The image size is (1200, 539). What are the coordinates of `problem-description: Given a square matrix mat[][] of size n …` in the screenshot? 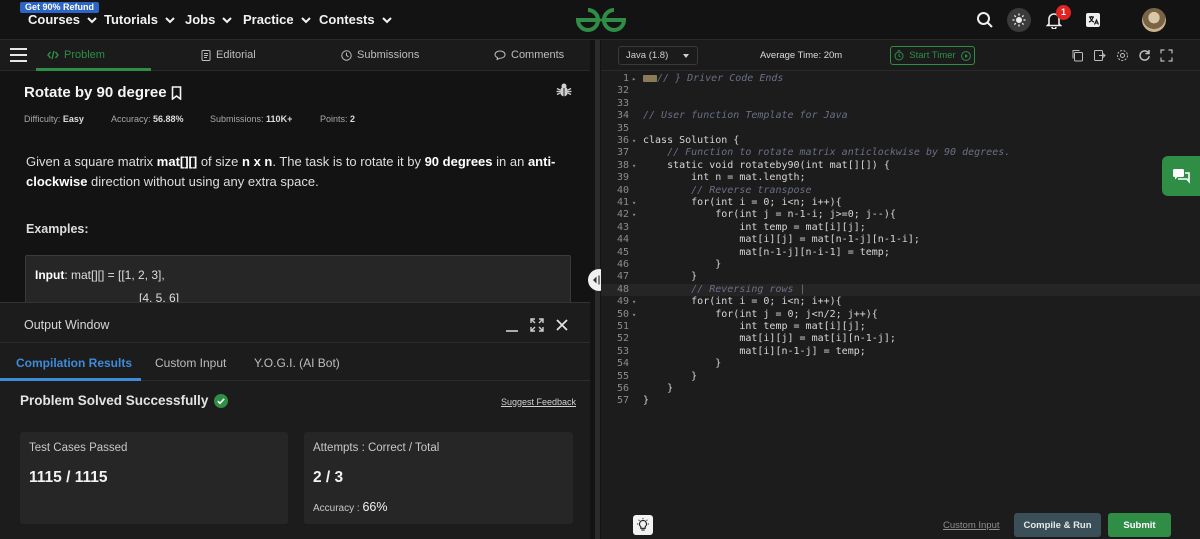 It's located at (296, 172).